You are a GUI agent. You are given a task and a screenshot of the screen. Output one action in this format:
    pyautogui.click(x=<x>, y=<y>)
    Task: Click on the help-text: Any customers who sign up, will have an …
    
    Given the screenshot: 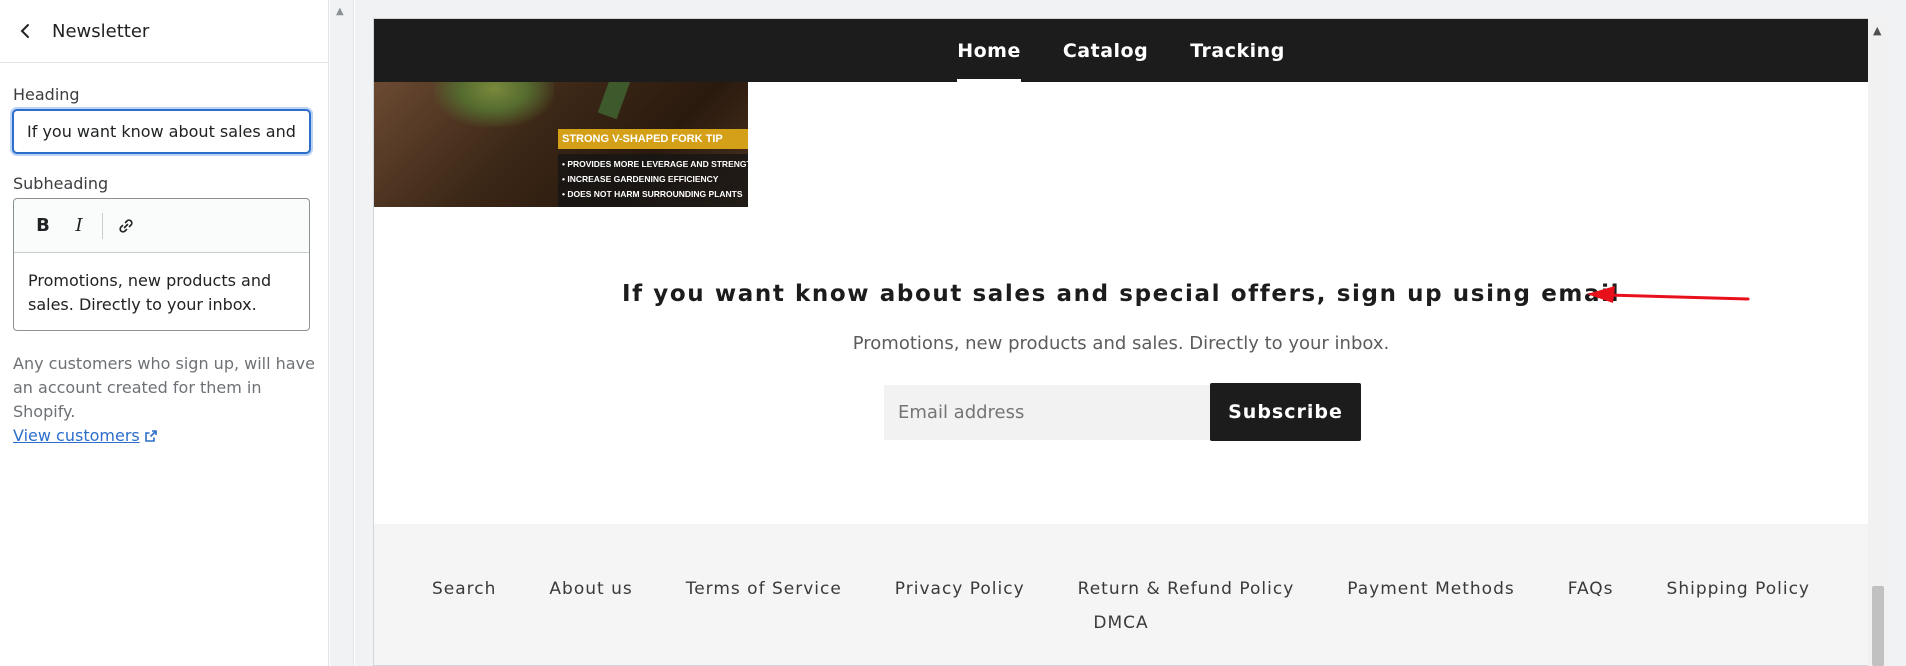 What is the action you would take?
    pyautogui.click(x=165, y=400)
    